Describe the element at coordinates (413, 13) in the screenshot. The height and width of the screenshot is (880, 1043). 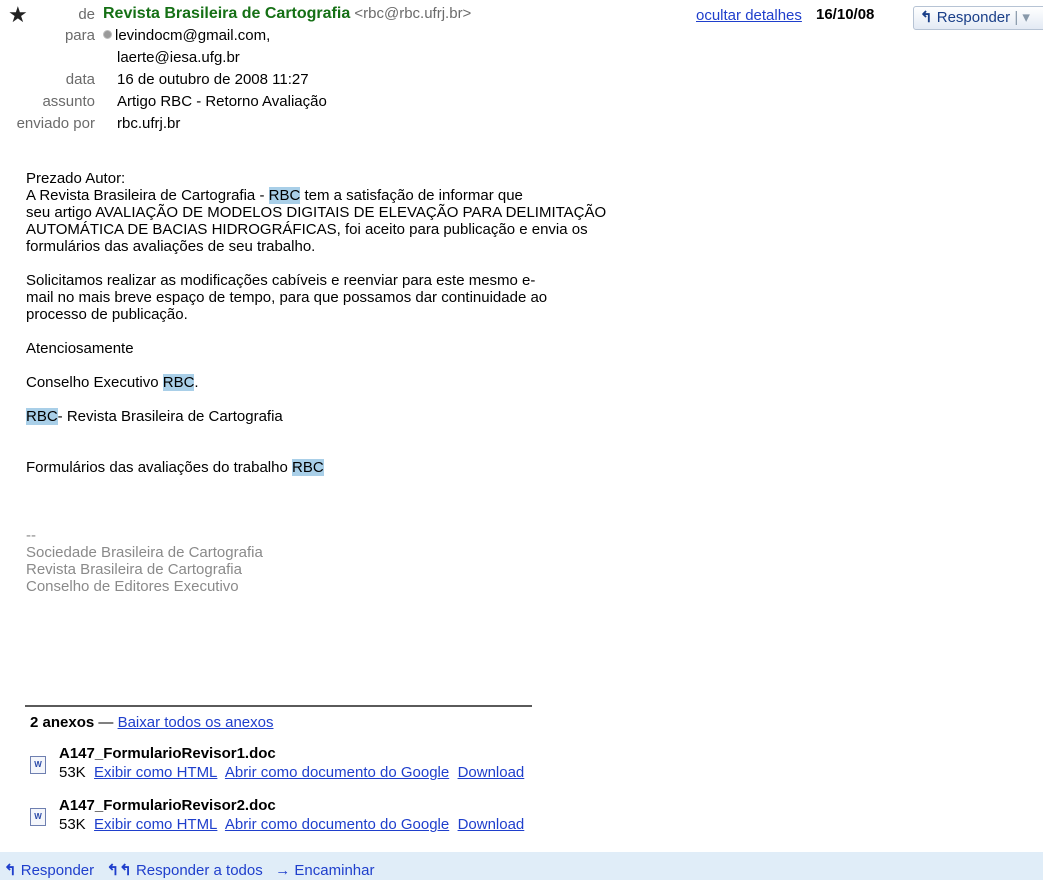
I see `sender-email: <rbc@rbc.ufrj.br>` at that location.